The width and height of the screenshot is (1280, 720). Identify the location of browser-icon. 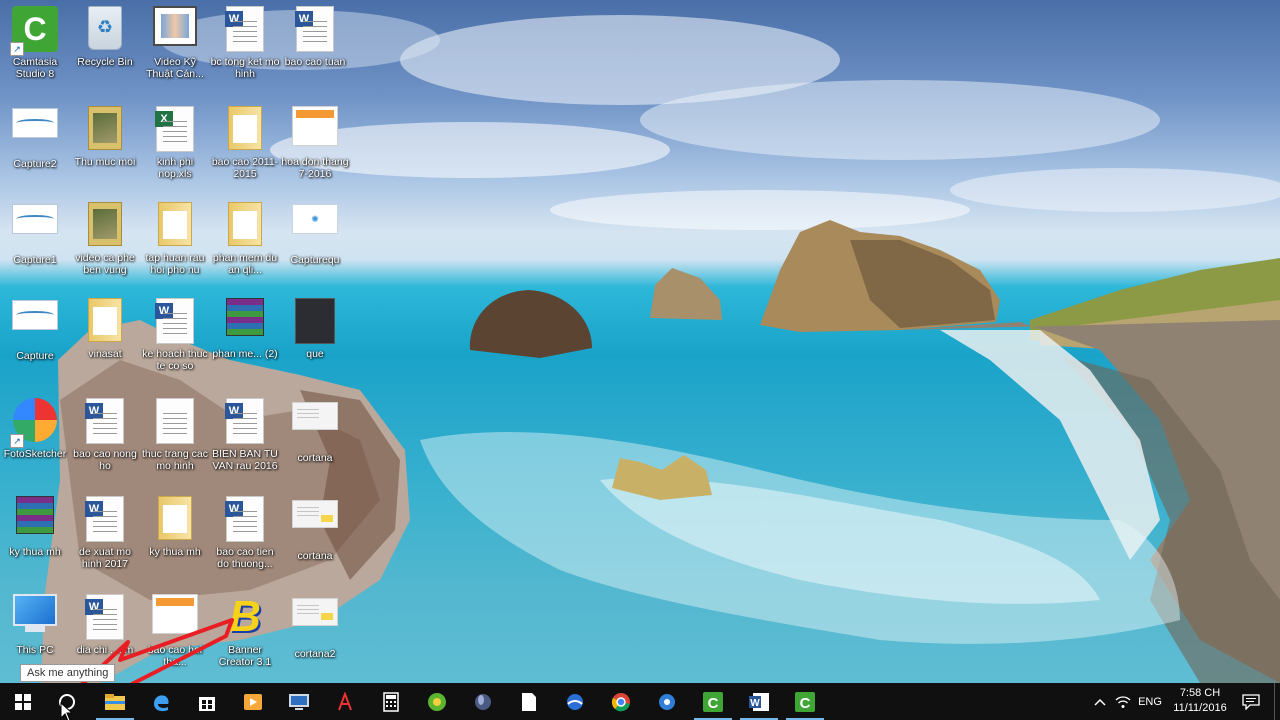
(575, 701).